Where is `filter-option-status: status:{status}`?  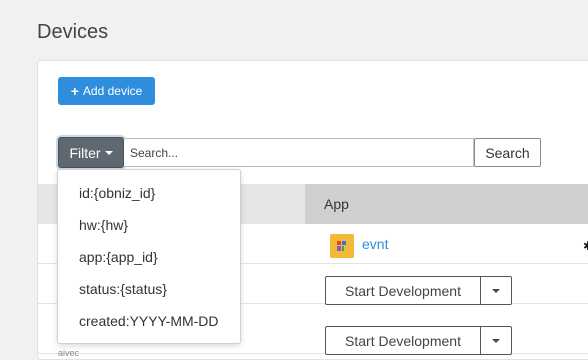
filter-option-status: status:{status} is located at coordinates (149, 289).